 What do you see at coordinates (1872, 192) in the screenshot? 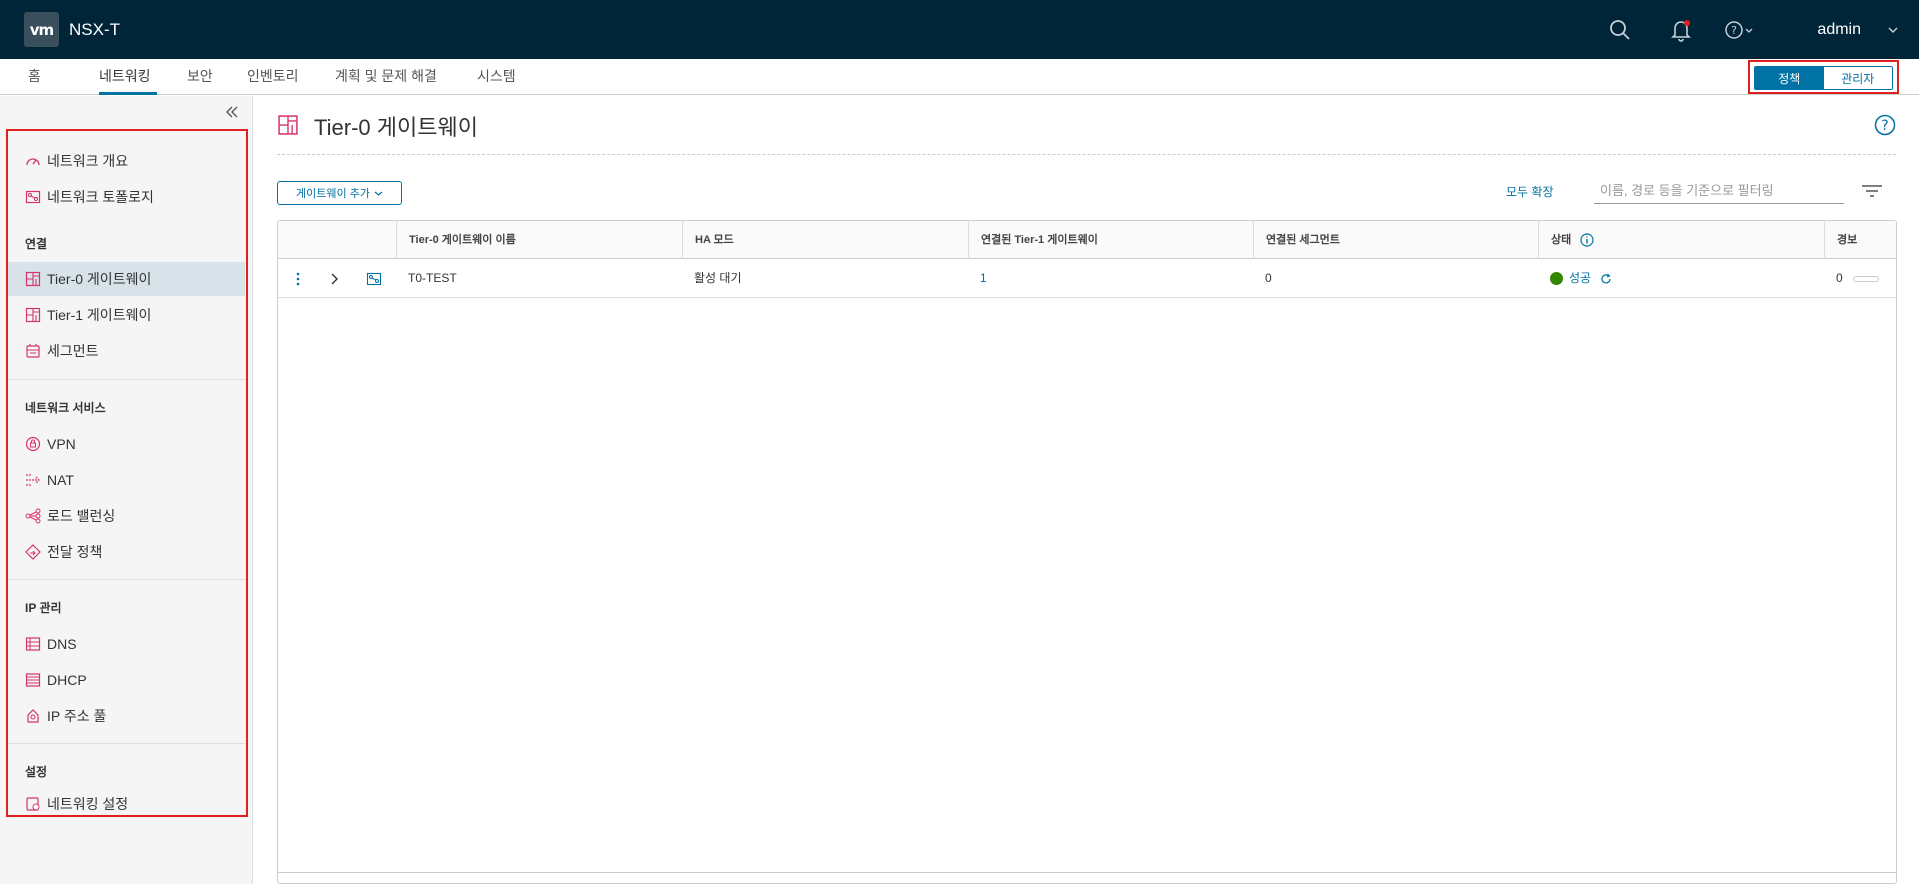
I see `filter-icon` at bounding box center [1872, 192].